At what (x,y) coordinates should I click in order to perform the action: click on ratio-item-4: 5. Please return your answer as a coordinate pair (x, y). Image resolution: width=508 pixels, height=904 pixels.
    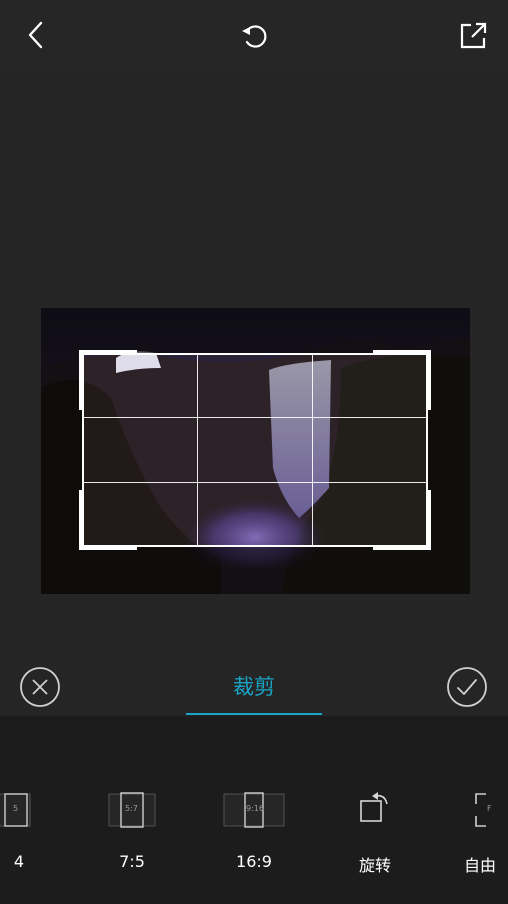
    Looking at the image, I should click on (17, 810).